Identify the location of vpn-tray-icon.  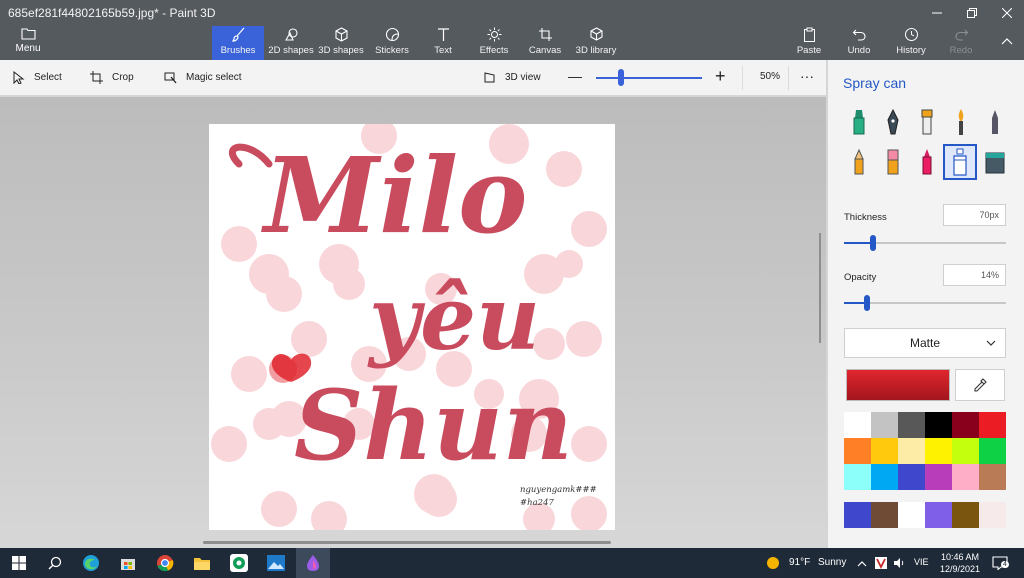
(881, 563).